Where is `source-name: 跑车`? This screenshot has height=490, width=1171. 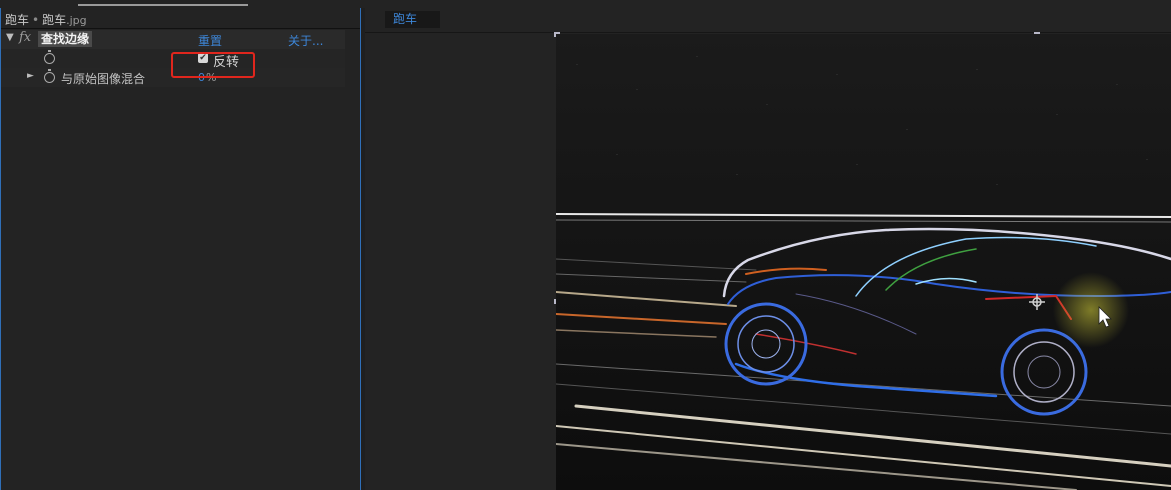
source-name: 跑车 is located at coordinates (54, 20).